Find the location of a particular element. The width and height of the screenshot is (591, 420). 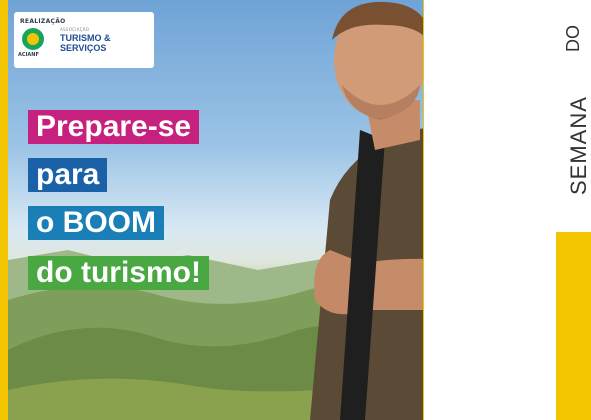

headline-line-1: Prepare-se is located at coordinates (114, 127).